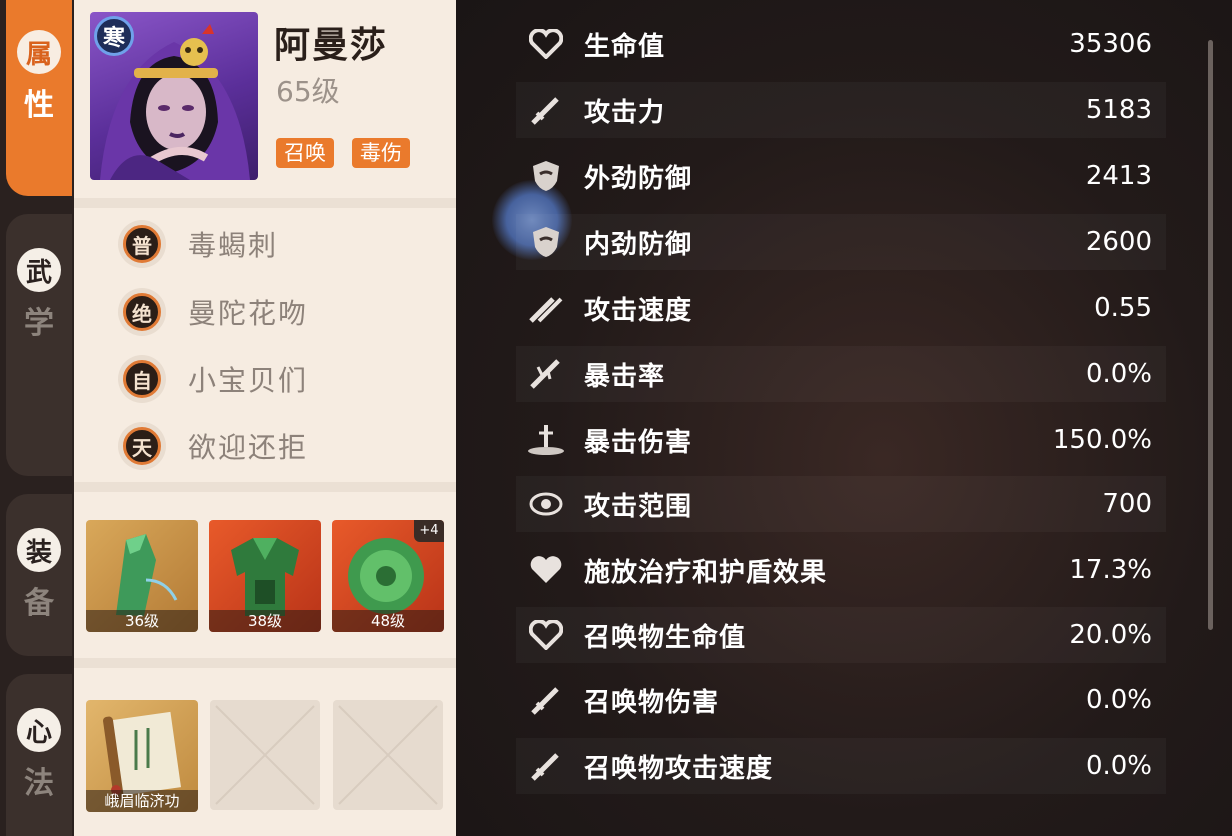  I want to click on stat-label: 召唤物攻击速度, so click(679, 768).